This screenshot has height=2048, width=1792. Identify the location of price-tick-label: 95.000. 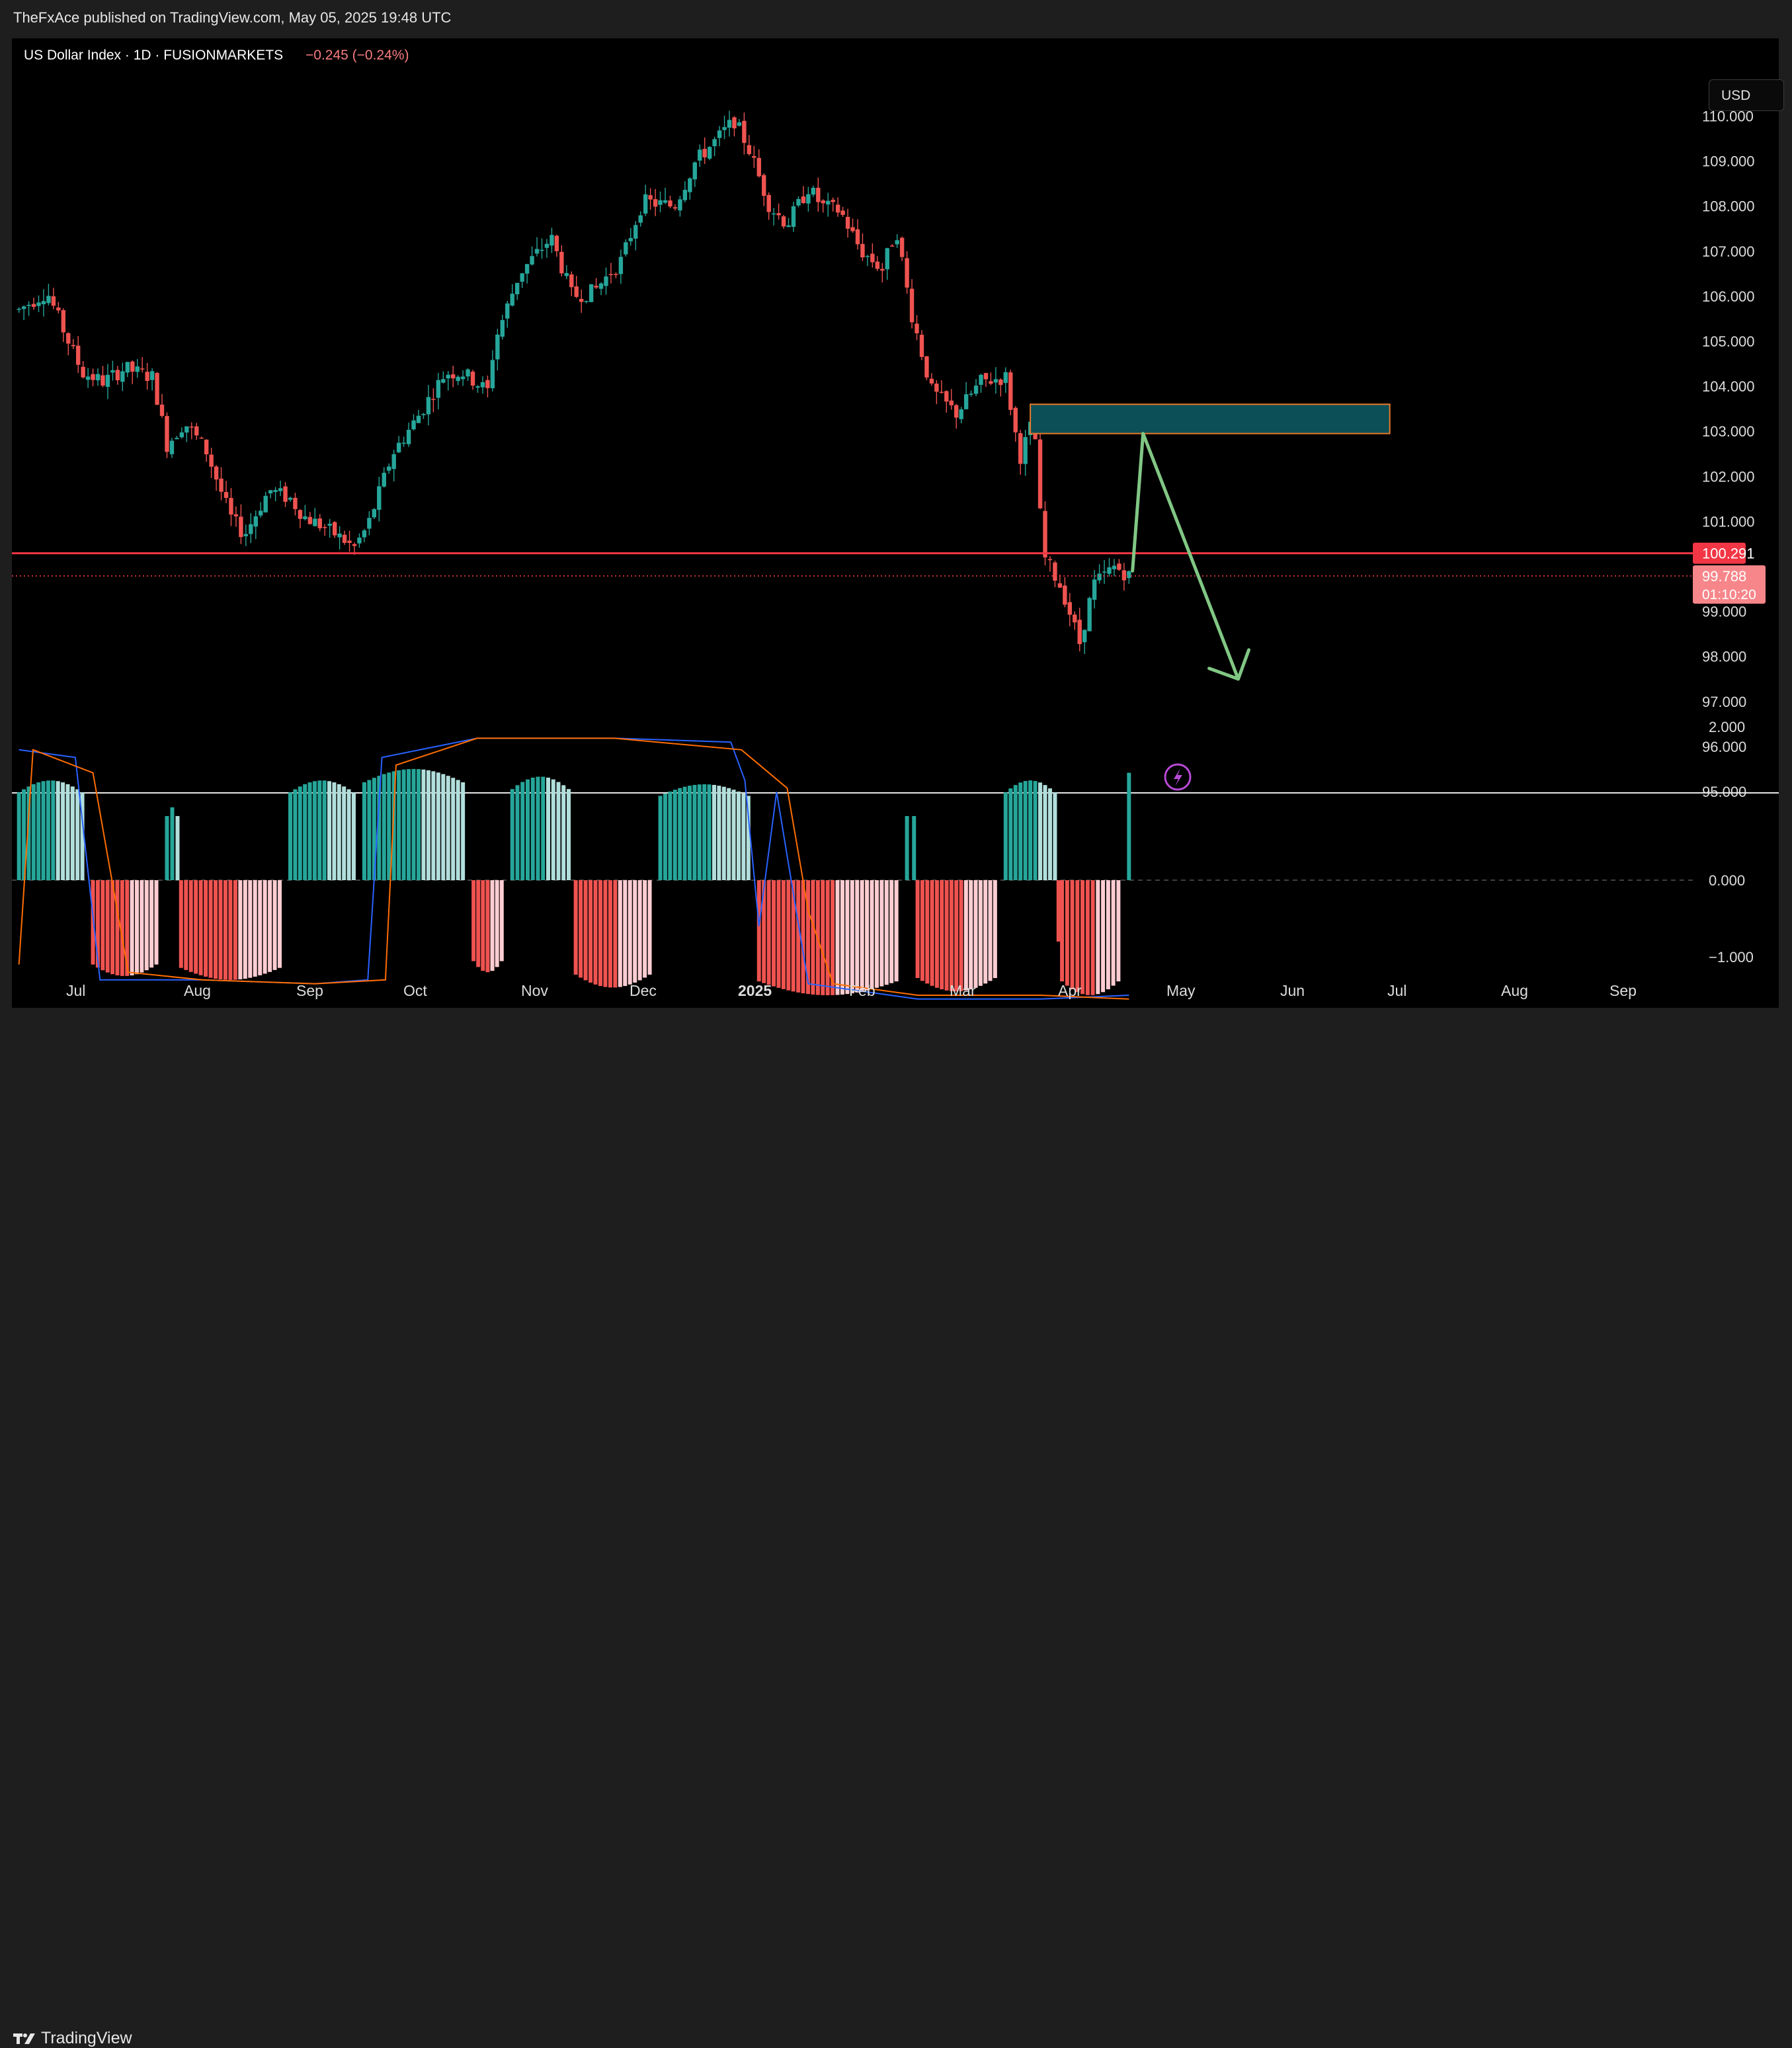
(1724, 792).